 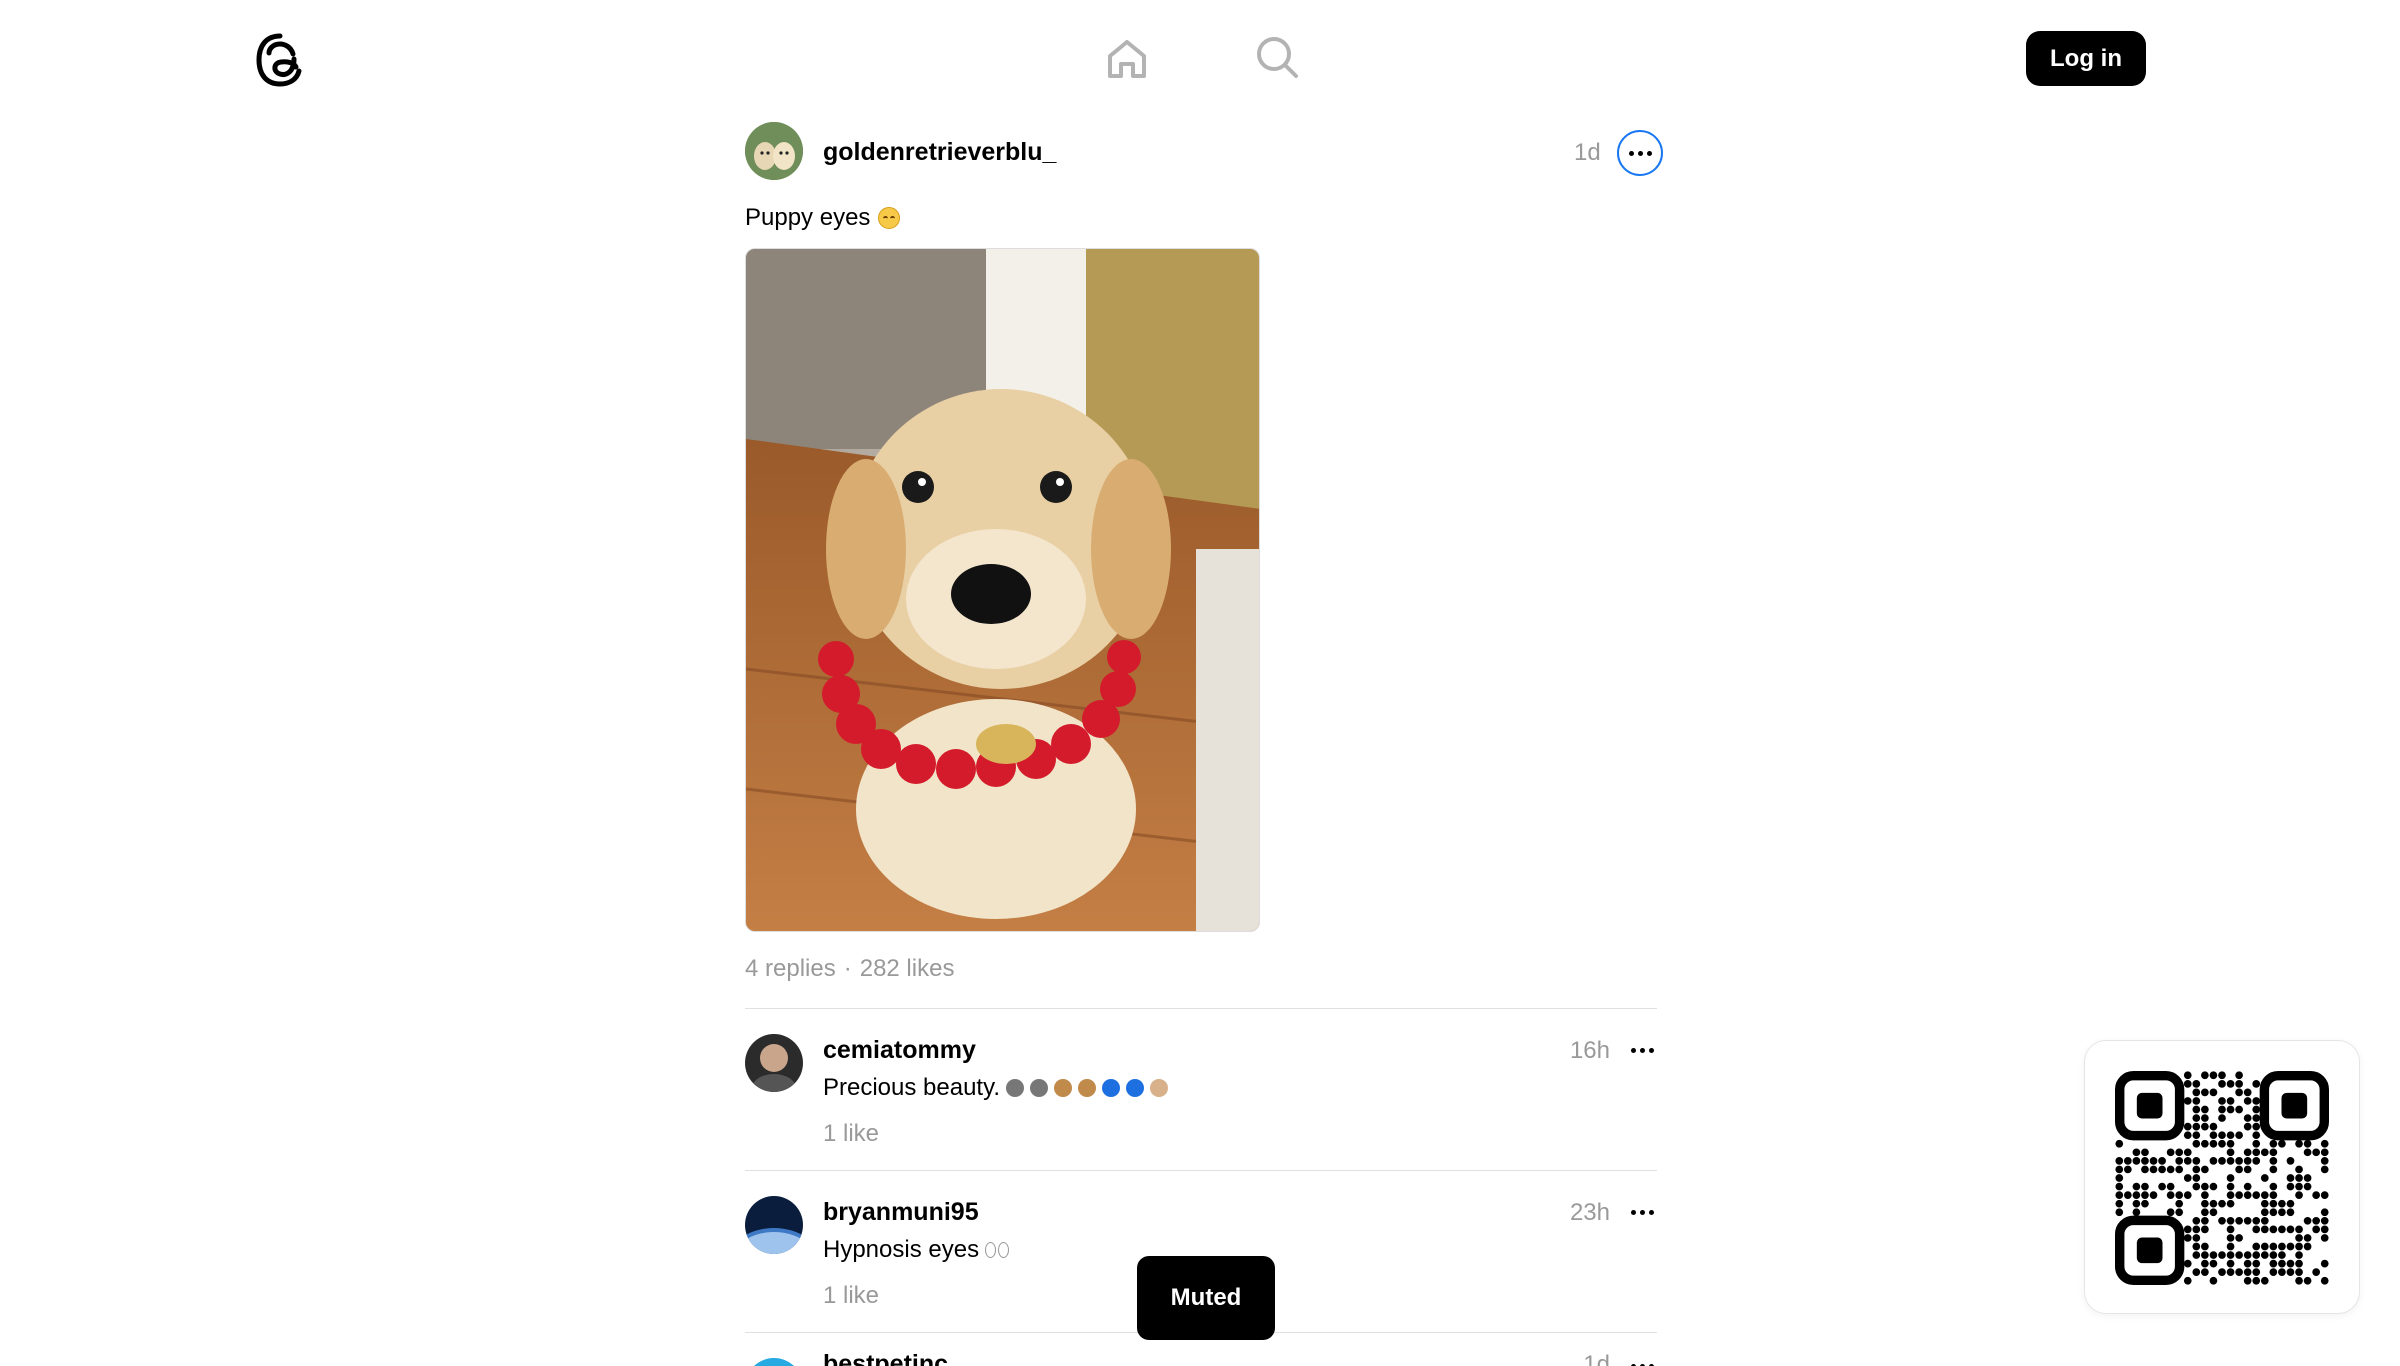 What do you see at coordinates (1587, 152) in the screenshot?
I see `post-time: 1d` at bounding box center [1587, 152].